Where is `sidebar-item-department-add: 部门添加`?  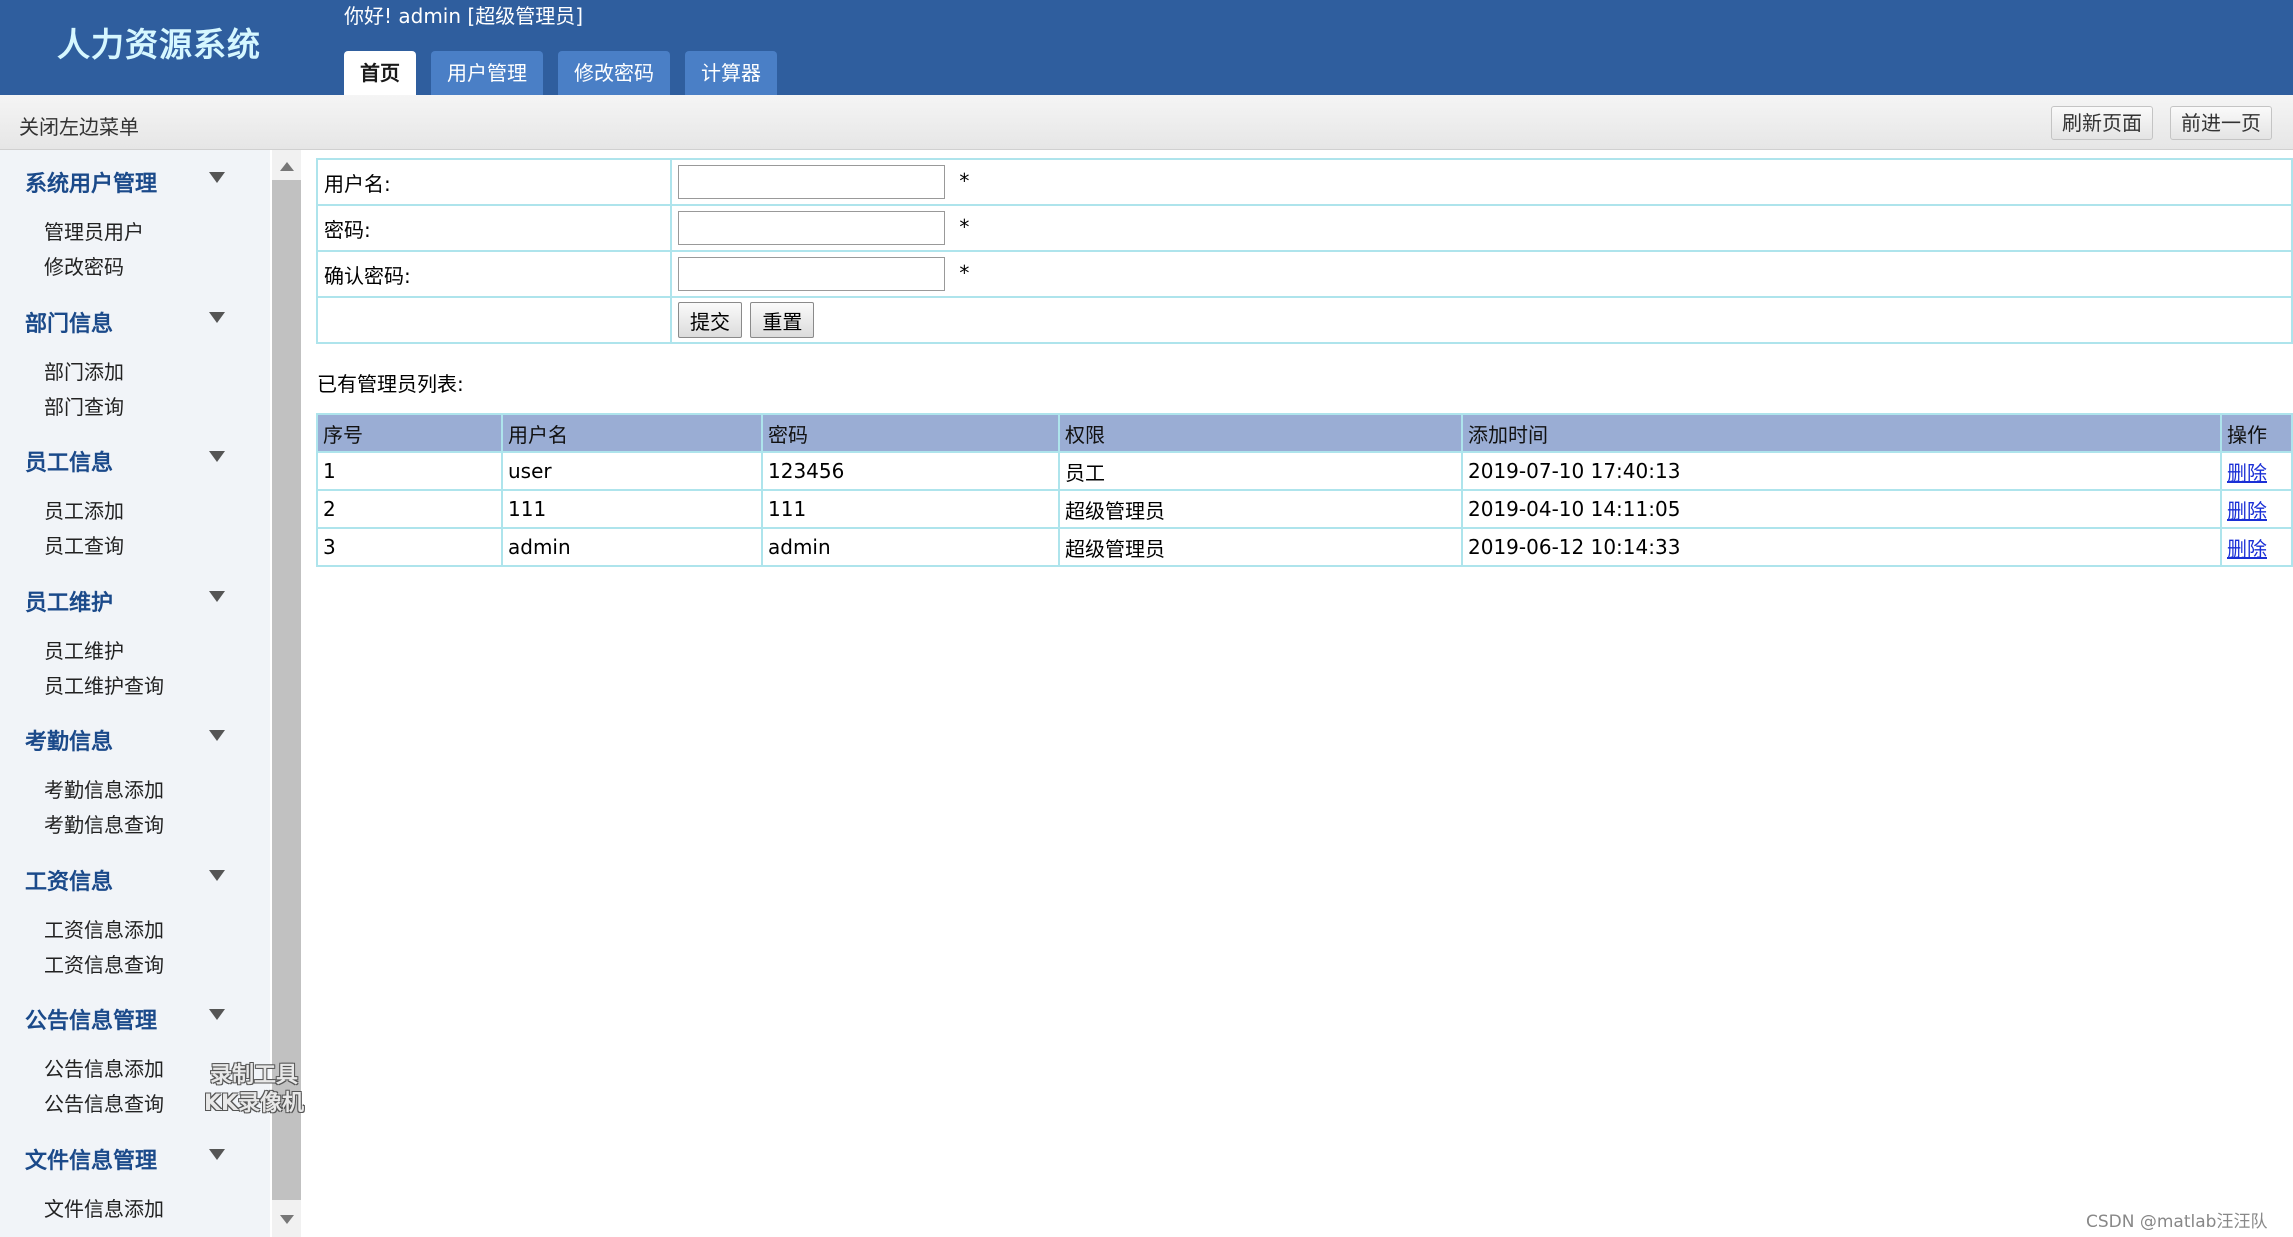
sidebar-item-department-add: 部门添加 is located at coordinates (84, 370).